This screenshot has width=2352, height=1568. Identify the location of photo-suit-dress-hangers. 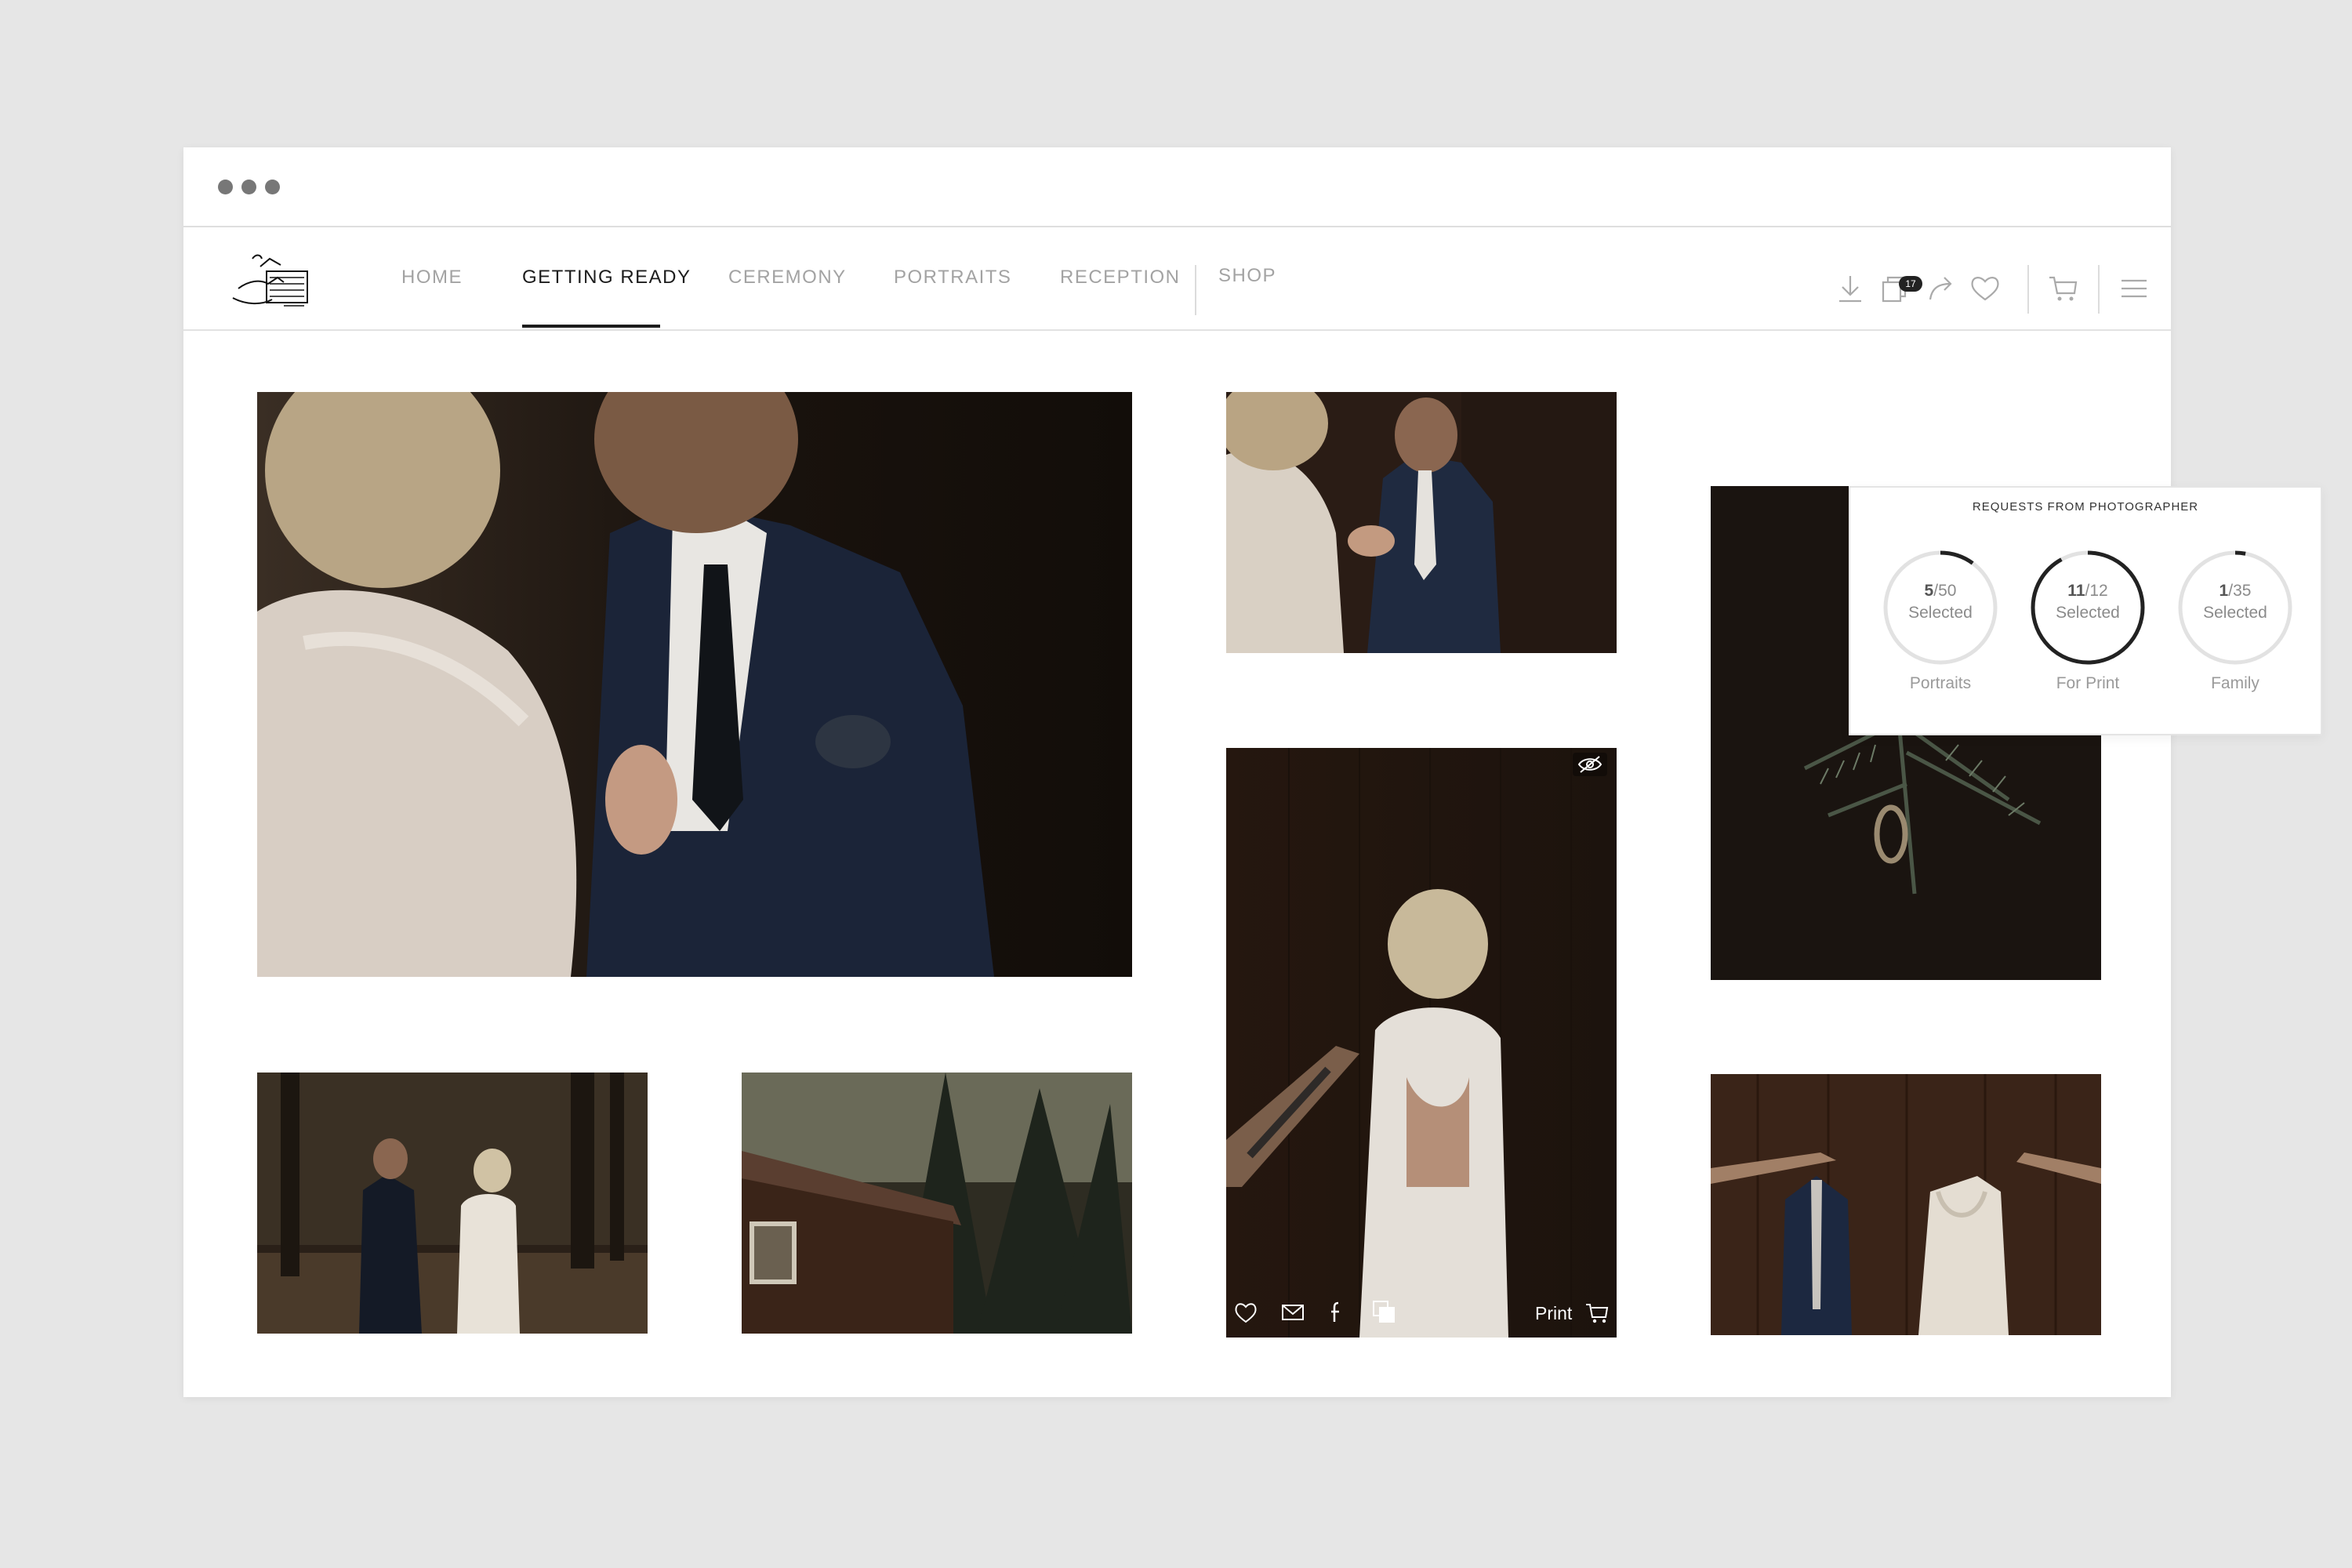
(1906, 1204).